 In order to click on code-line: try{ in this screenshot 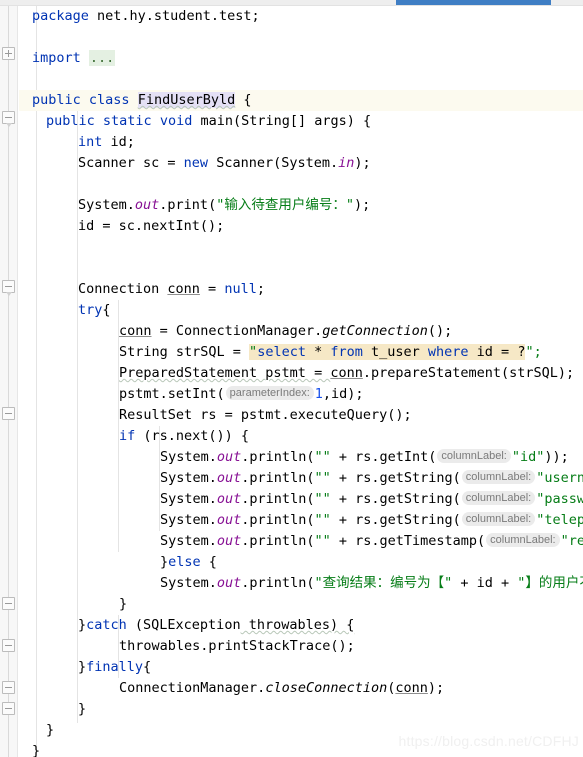, I will do `click(301, 310)`.